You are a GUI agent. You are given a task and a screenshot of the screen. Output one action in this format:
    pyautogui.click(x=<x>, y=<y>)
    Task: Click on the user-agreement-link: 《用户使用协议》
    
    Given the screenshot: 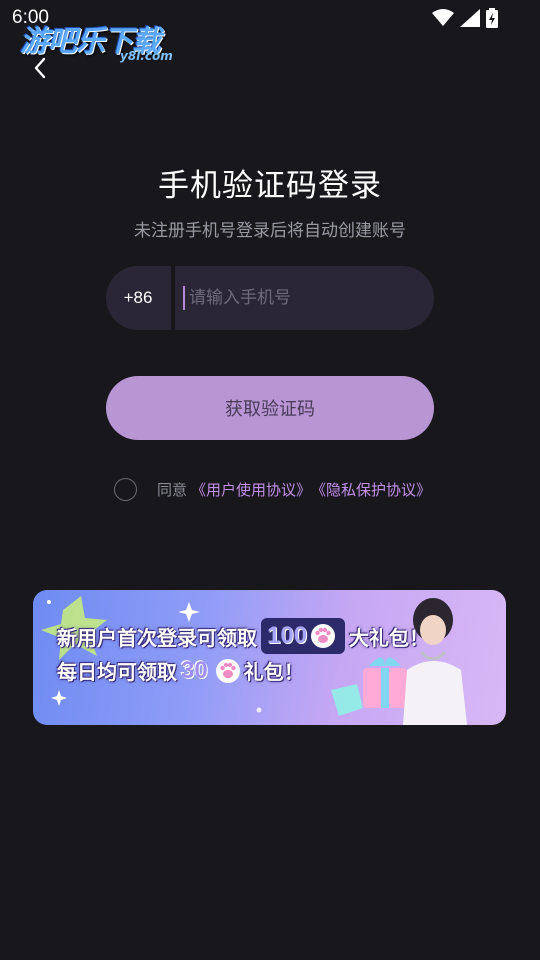 What is the action you would take?
    pyautogui.click(x=251, y=489)
    